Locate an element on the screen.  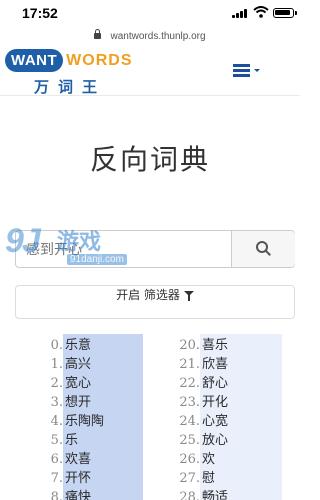
list-item: 2. 宽心 is located at coordinates (90, 381).